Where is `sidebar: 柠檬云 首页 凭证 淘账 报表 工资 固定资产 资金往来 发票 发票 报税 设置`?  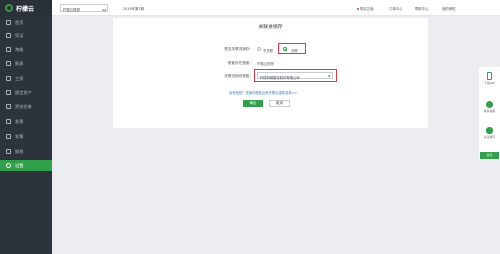
sidebar: 柠檬云 首页 凭证 淘账 报表 工资 固定资产 资金往来 发票 发票 报税 设置 is located at coordinates (26, 127).